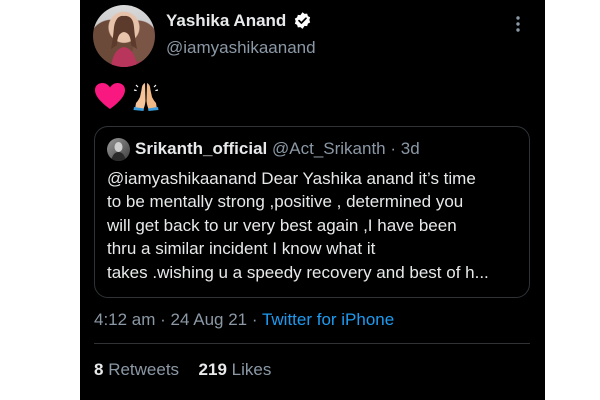  What do you see at coordinates (226, 21) in the screenshot?
I see `author-name: Yashika Anand` at bounding box center [226, 21].